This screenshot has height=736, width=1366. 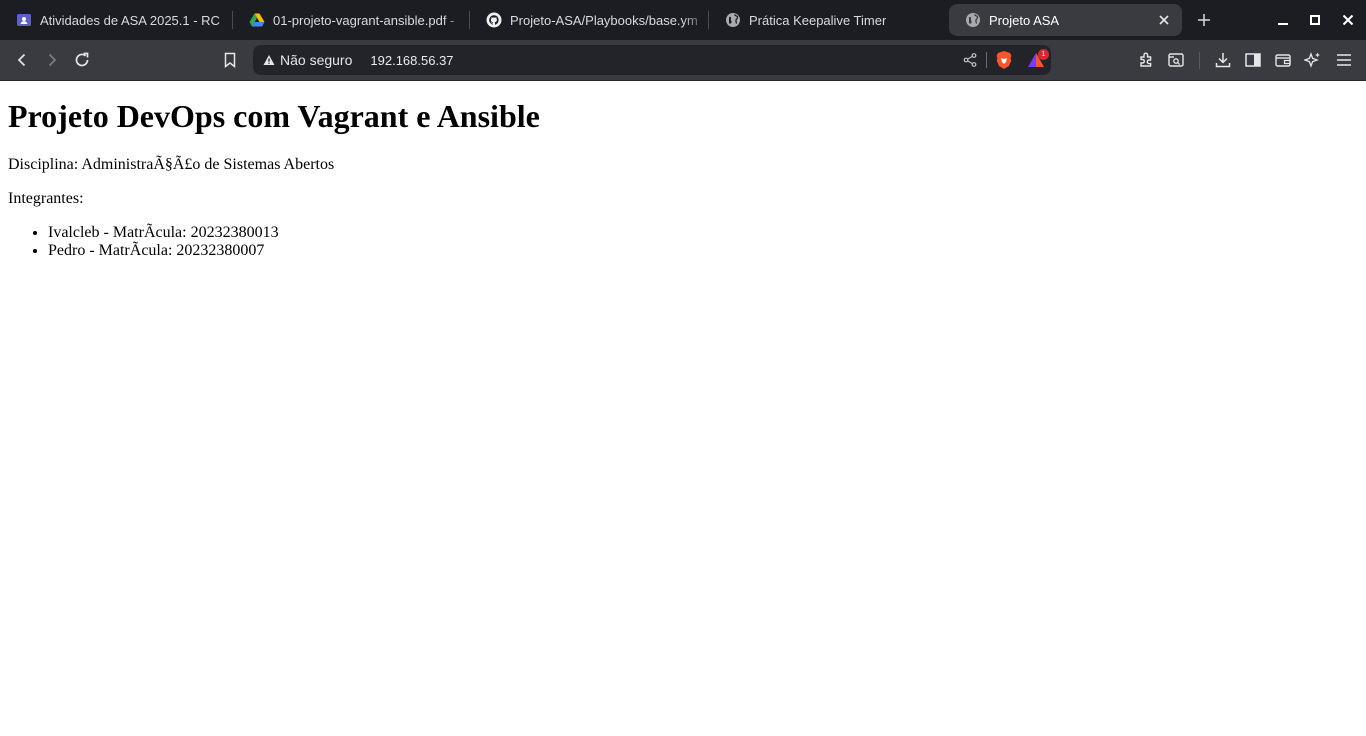 I want to click on tab-keepalive: Prática Keepalive Timer, so click(x=828, y=20).